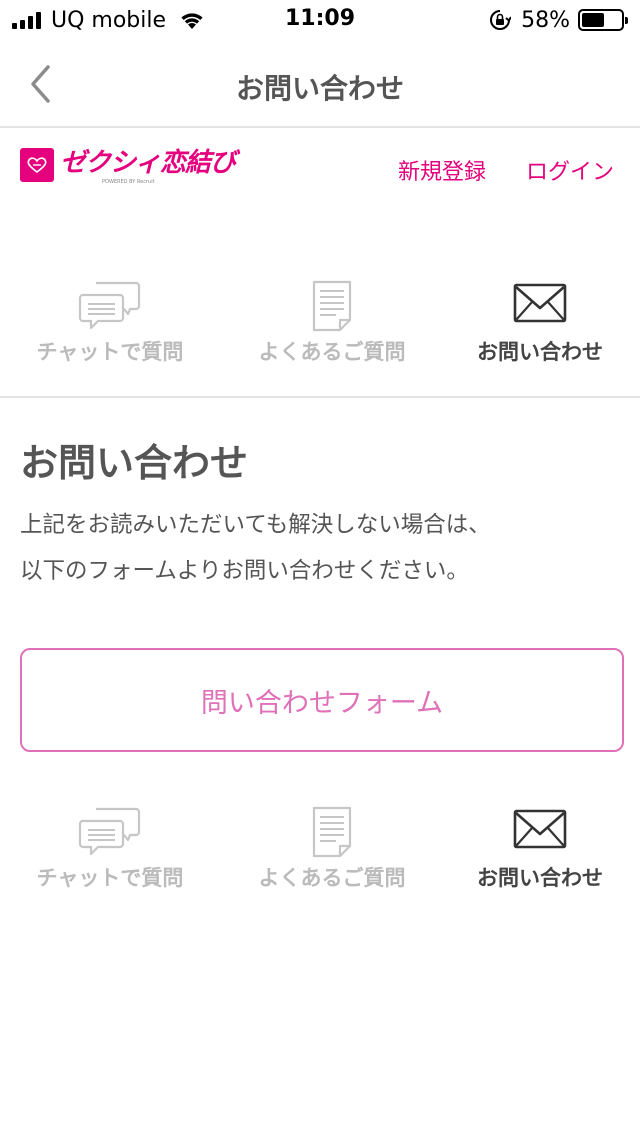 The height and width of the screenshot is (1136, 640). Describe the element at coordinates (320, 397) in the screenshot. I see `section-divider` at that location.